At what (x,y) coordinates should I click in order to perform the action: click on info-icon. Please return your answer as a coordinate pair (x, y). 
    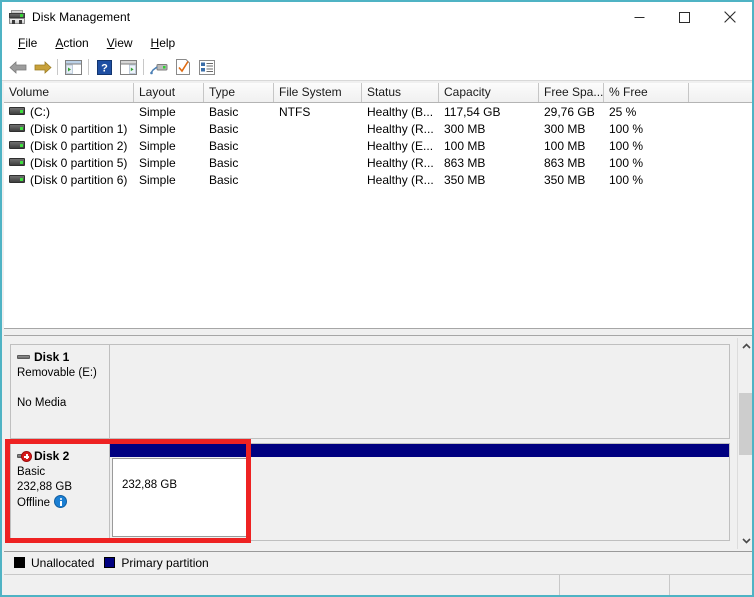
    Looking at the image, I should click on (61, 501).